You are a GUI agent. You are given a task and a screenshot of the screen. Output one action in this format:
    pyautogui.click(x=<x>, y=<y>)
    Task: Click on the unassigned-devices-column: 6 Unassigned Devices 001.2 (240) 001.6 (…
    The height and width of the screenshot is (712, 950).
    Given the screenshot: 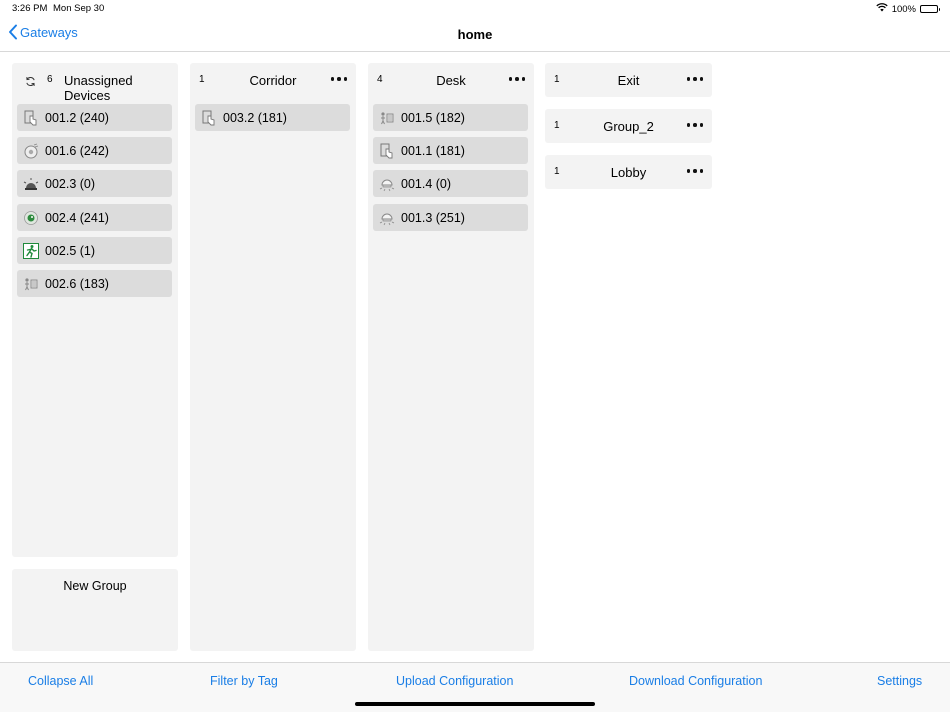 What is the action you would take?
    pyautogui.click(x=95, y=310)
    